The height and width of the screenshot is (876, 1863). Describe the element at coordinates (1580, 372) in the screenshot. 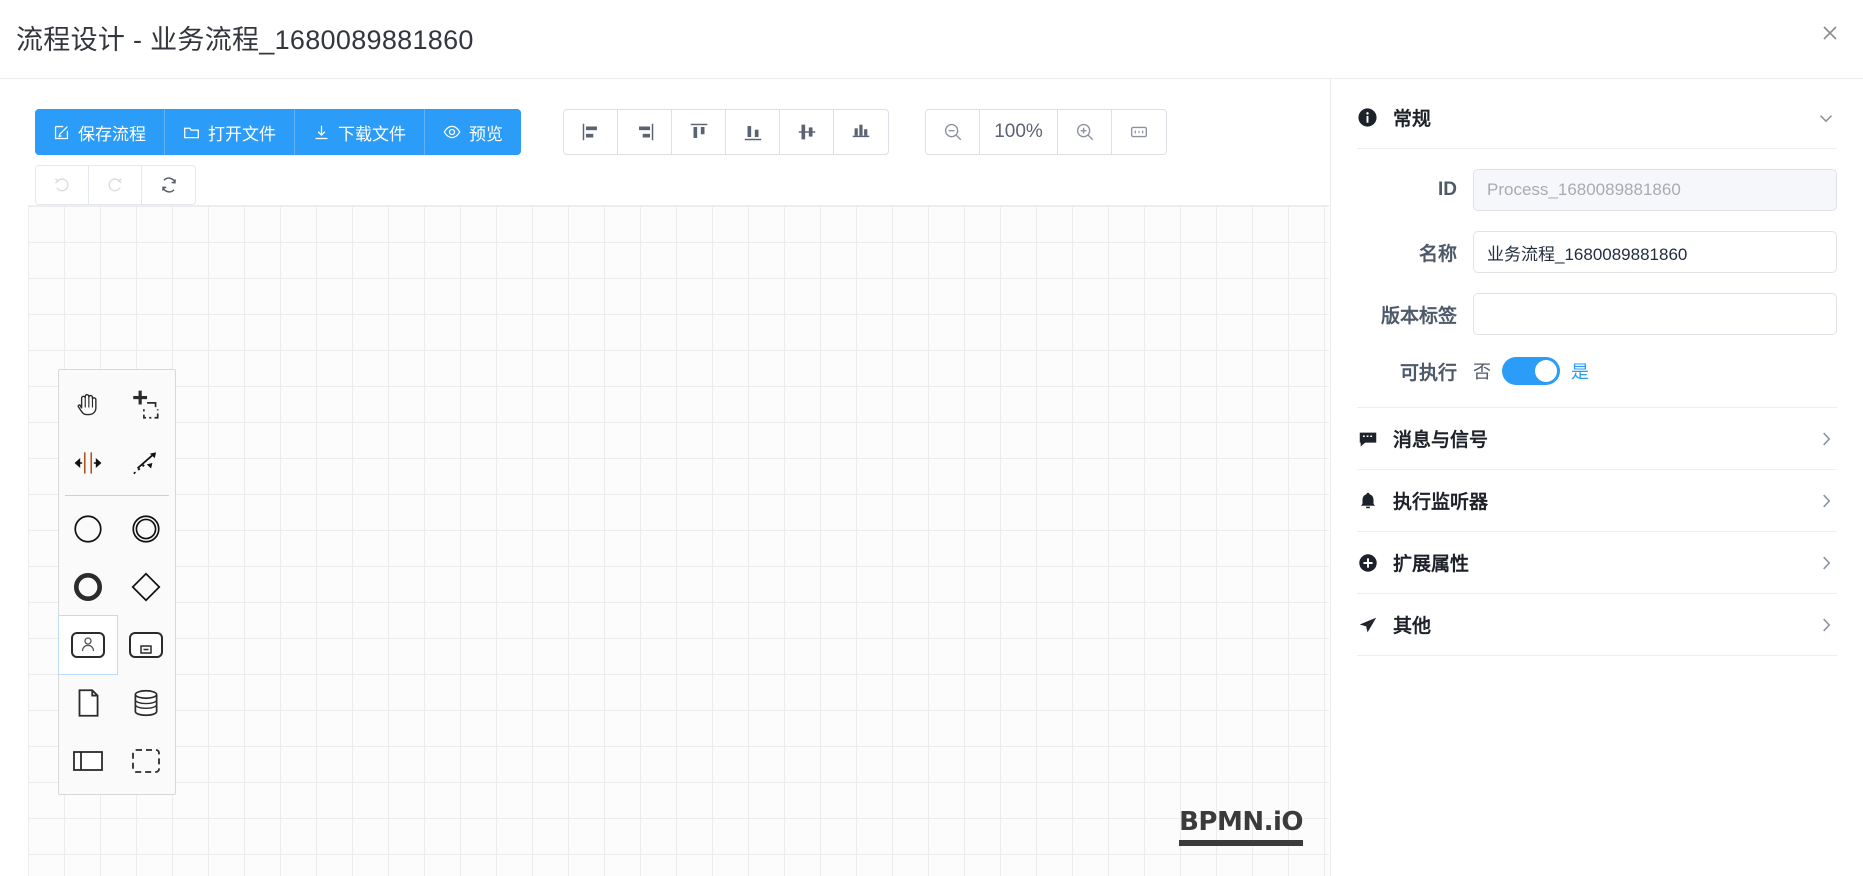

I see `executable-on-label: 是` at that location.